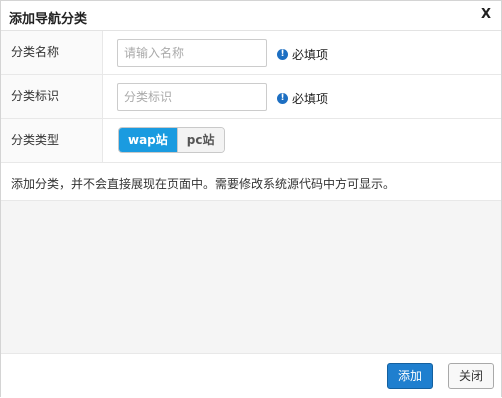 The image size is (502, 398). What do you see at coordinates (251, 375) in the screenshot?
I see `dialog-footer: 添加 关闭` at bounding box center [251, 375].